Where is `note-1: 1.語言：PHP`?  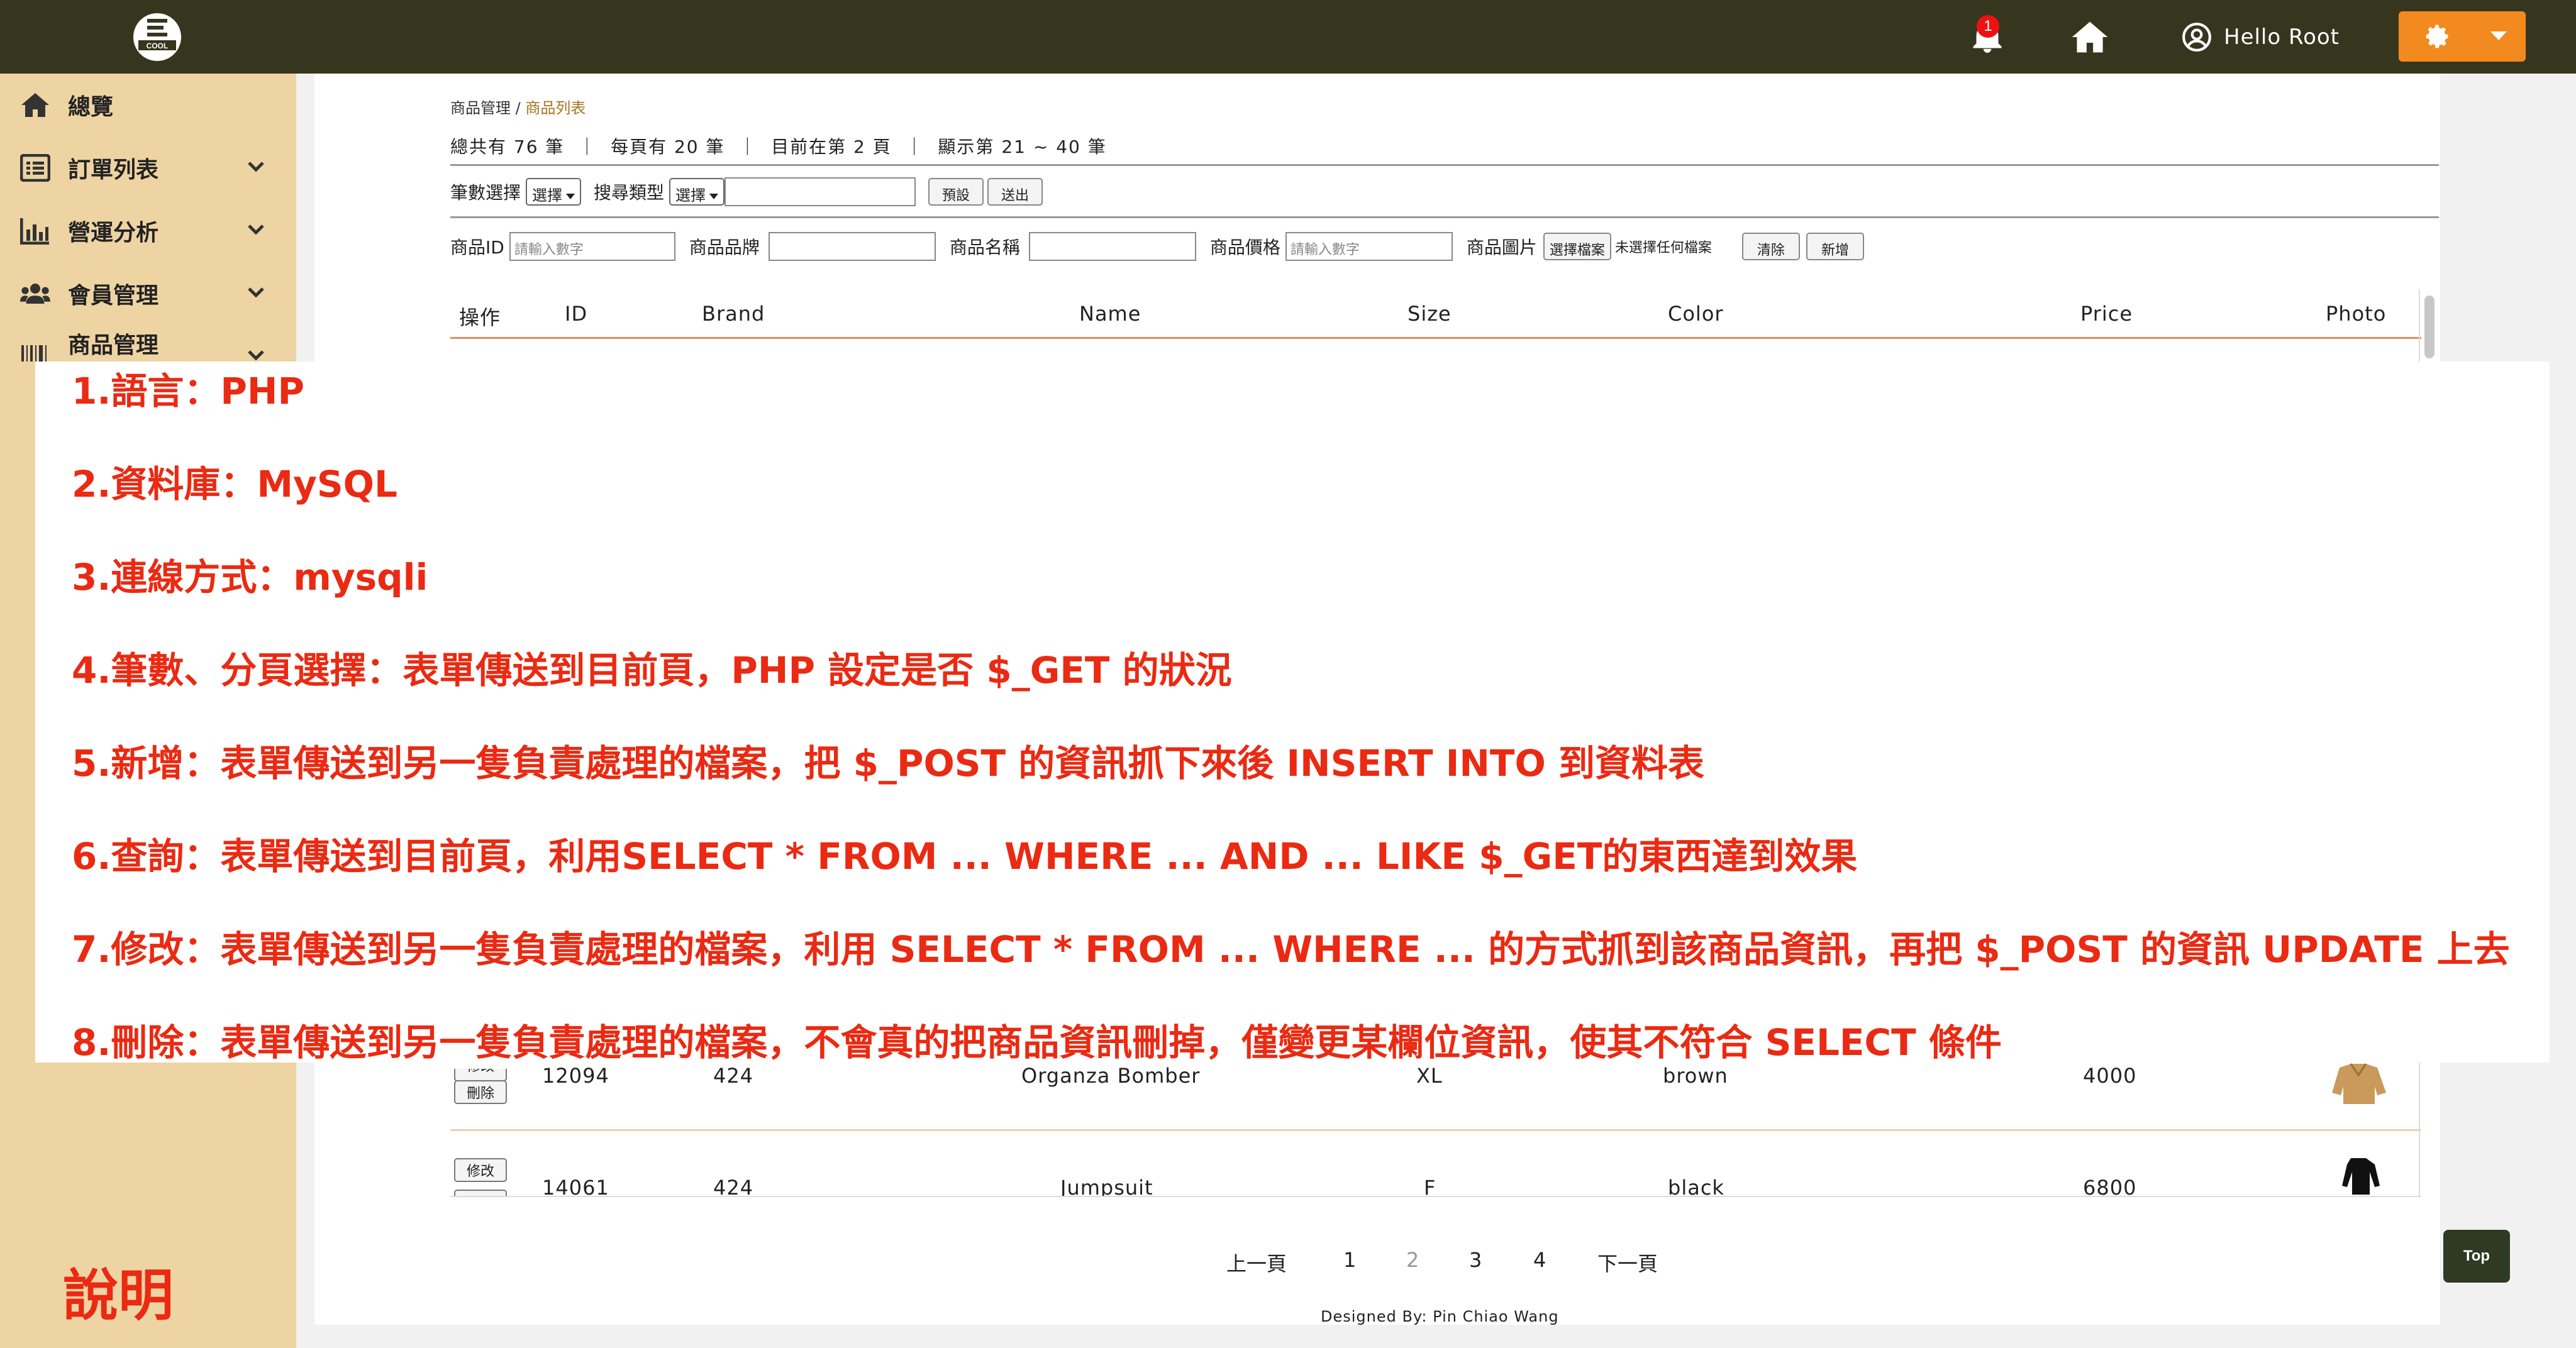 note-1: 1.語言：PHP is located at coordinates (188, 391).